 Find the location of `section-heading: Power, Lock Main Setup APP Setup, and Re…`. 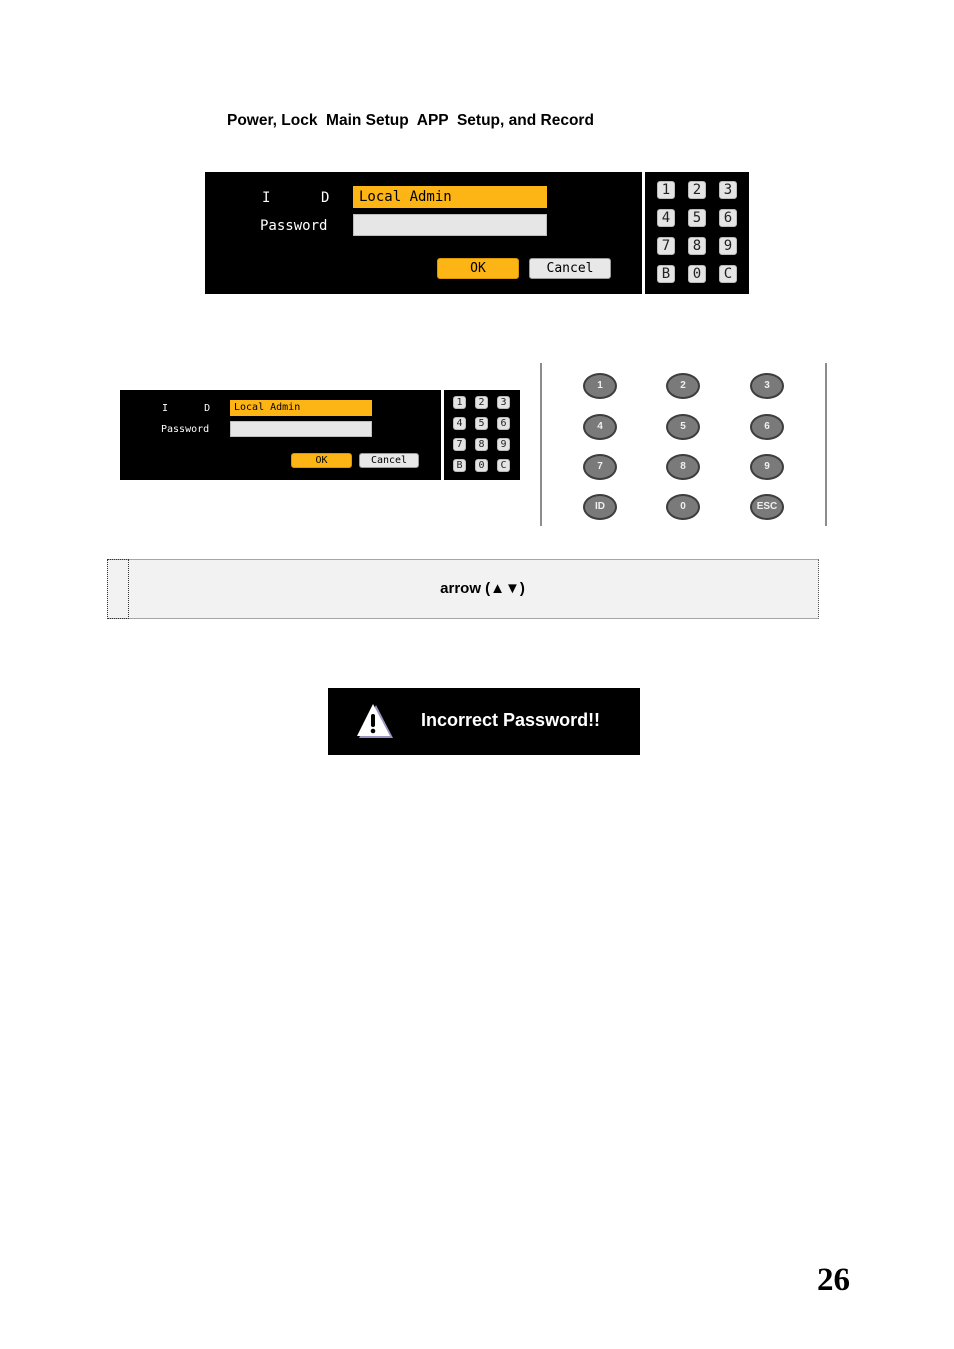

section-heading: Power, Lock Main Setup APP Setup, and Re… is located at coordinates (410, 120).